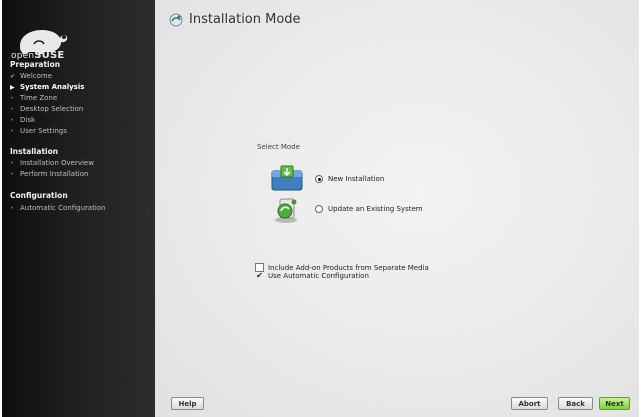 The image size is (641, 417). Describe the element at coordinates (63, 208) in the screenshot. I see `sidebar-item-label: Automatic Configuration` at that location.